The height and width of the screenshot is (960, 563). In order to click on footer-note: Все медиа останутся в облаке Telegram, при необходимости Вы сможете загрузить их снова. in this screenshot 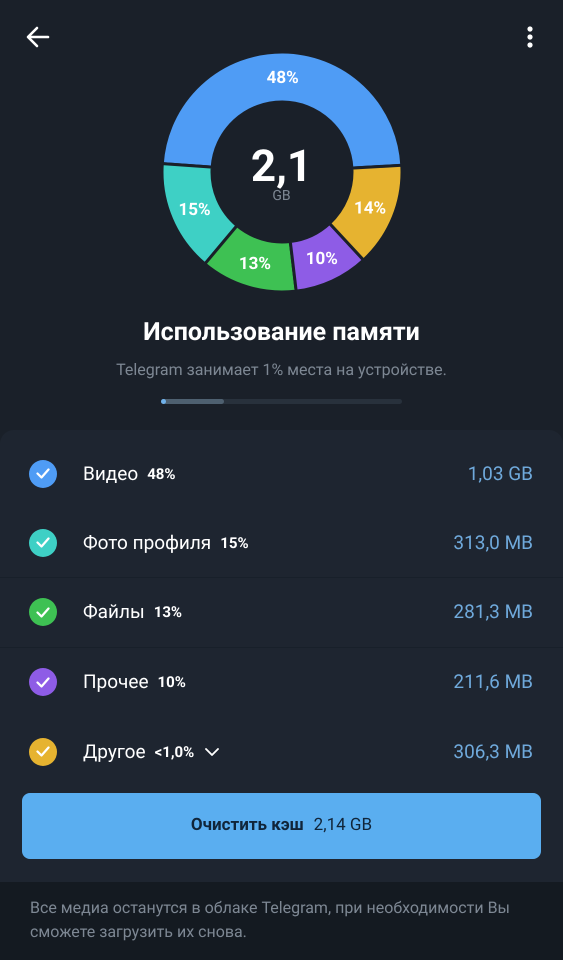, I will do `click(270, 920)`.